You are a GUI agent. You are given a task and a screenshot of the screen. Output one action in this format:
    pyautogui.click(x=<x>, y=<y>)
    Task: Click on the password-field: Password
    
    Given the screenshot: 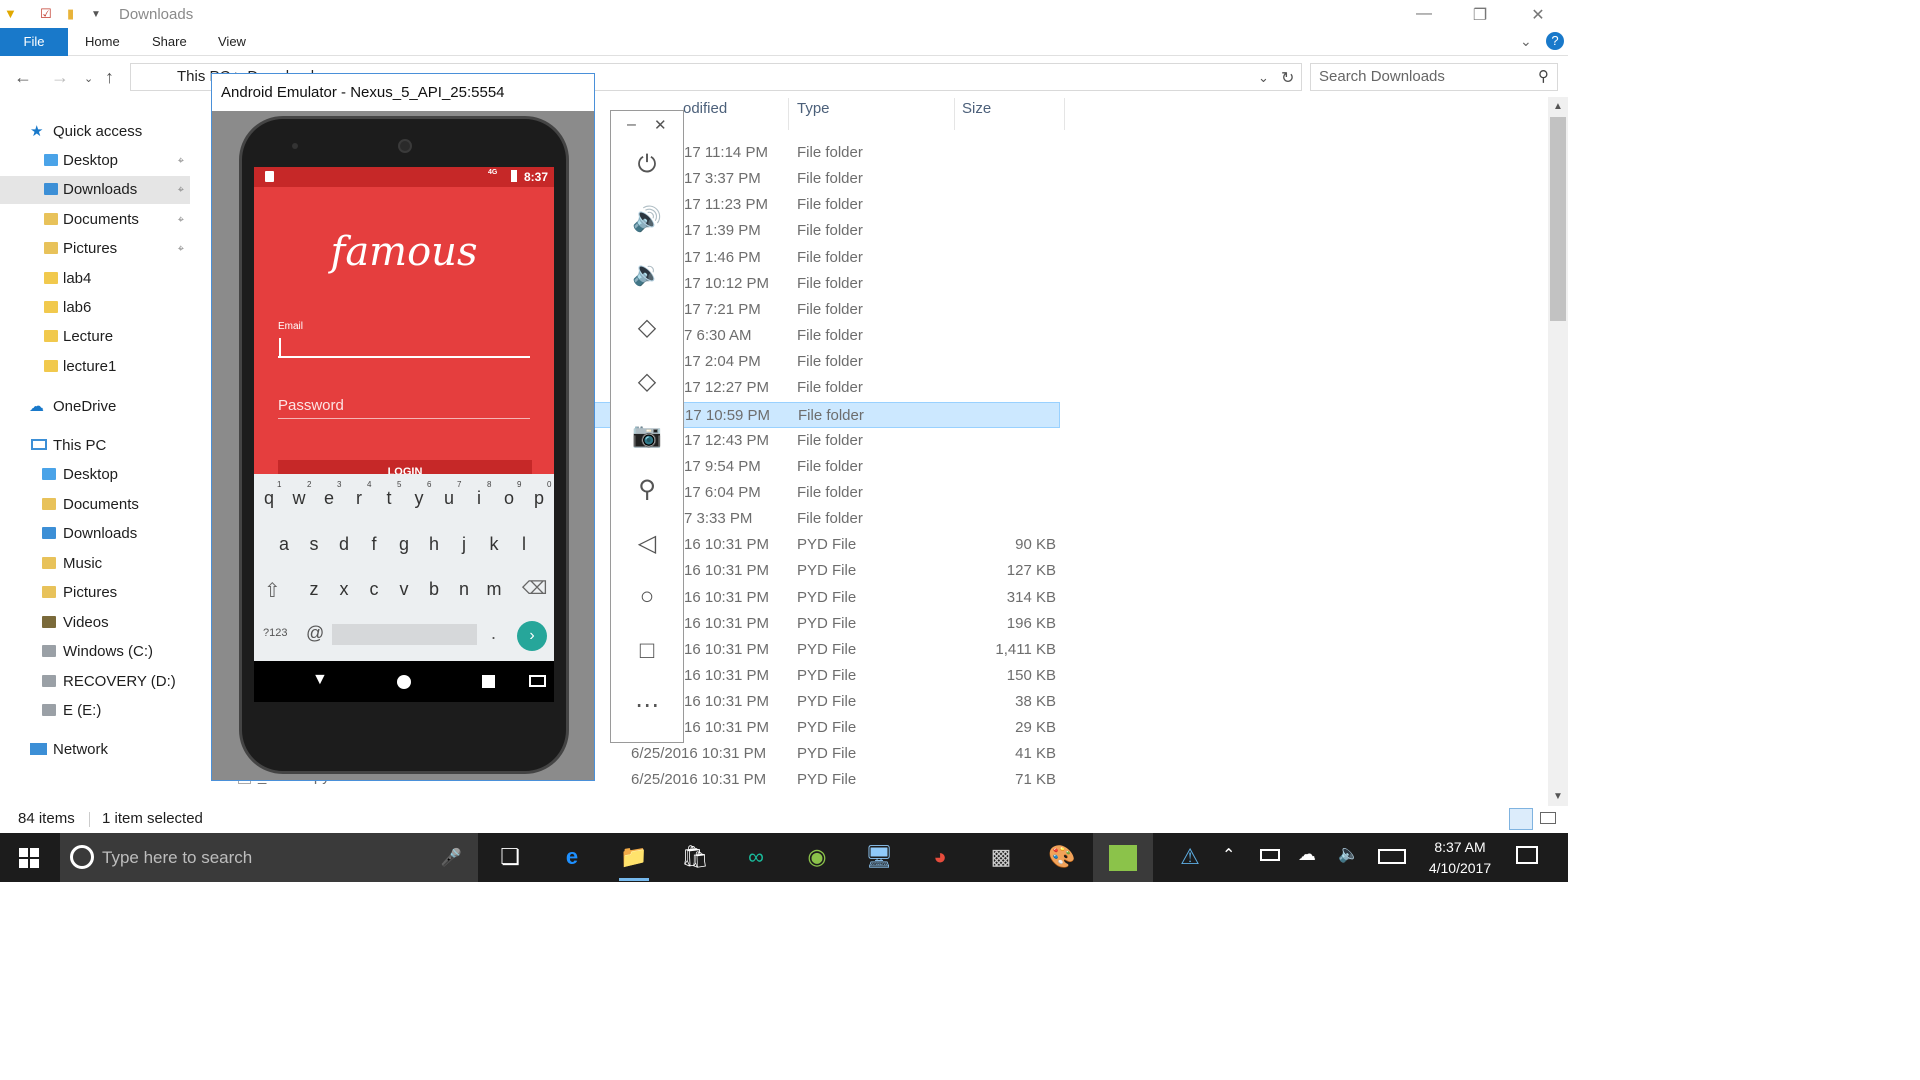 What is the action you would take?
    pyautogui.click(x=404, y=408)
    